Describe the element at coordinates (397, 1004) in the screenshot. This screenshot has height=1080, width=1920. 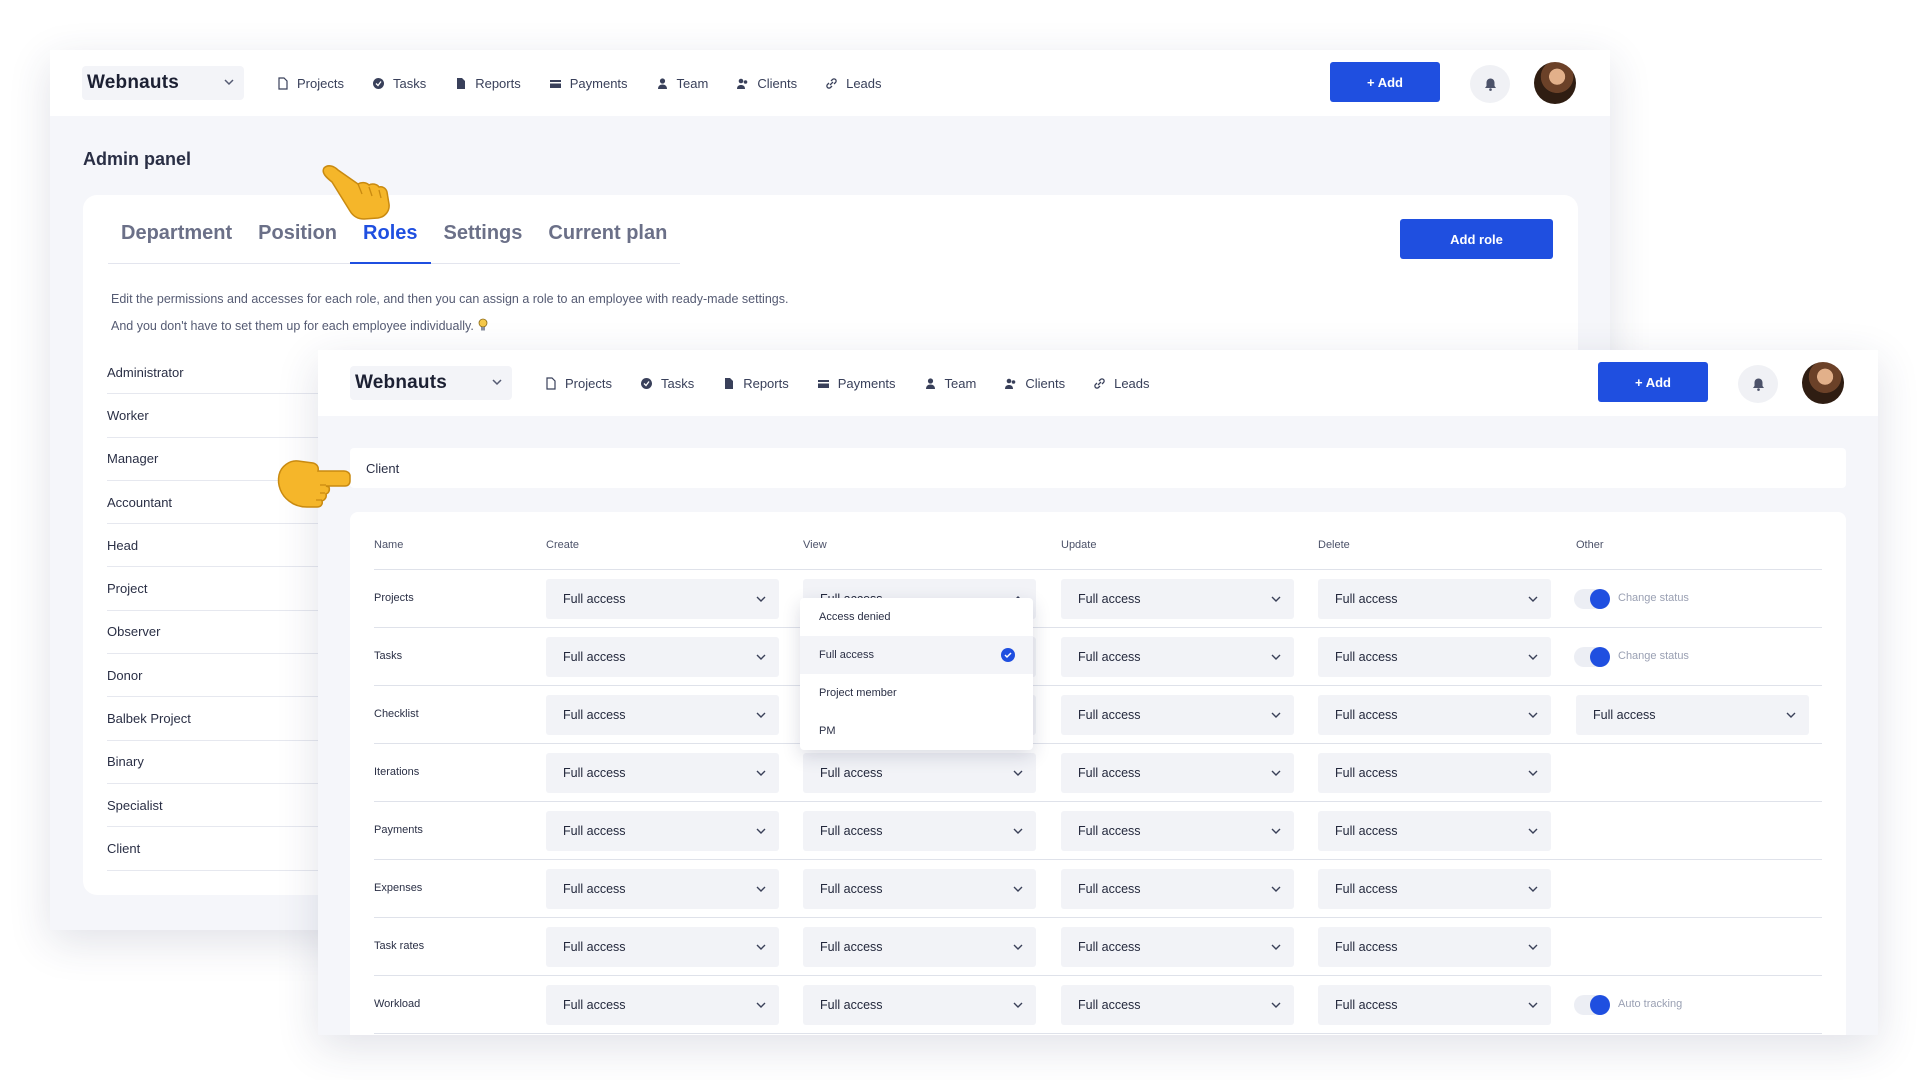
I see `row-name: Workload` at that location.